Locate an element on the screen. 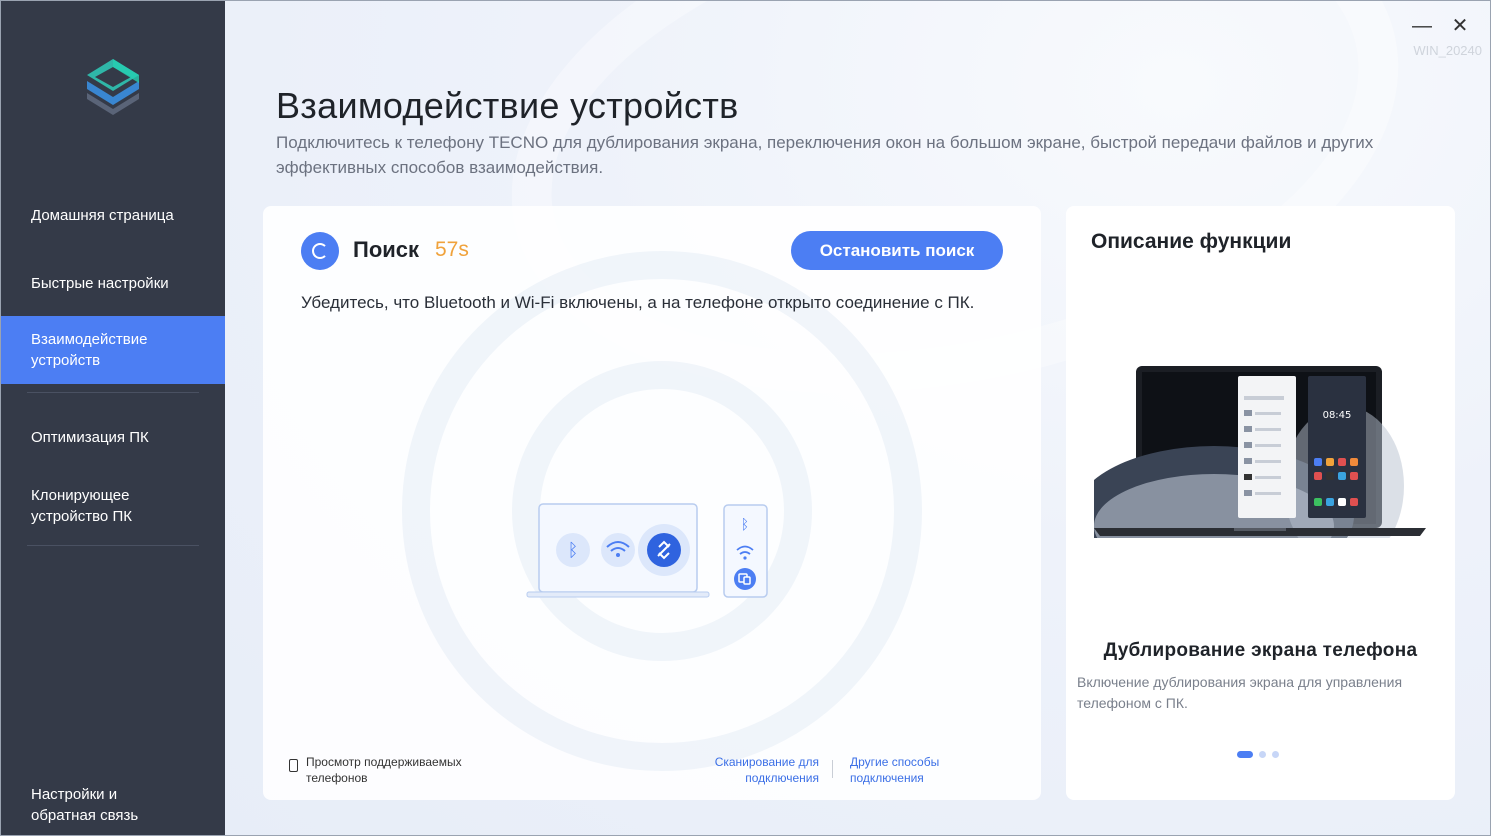 This screenshot has height=836, width=1491. search-label: Поиск is located at coordinates (386, 249).